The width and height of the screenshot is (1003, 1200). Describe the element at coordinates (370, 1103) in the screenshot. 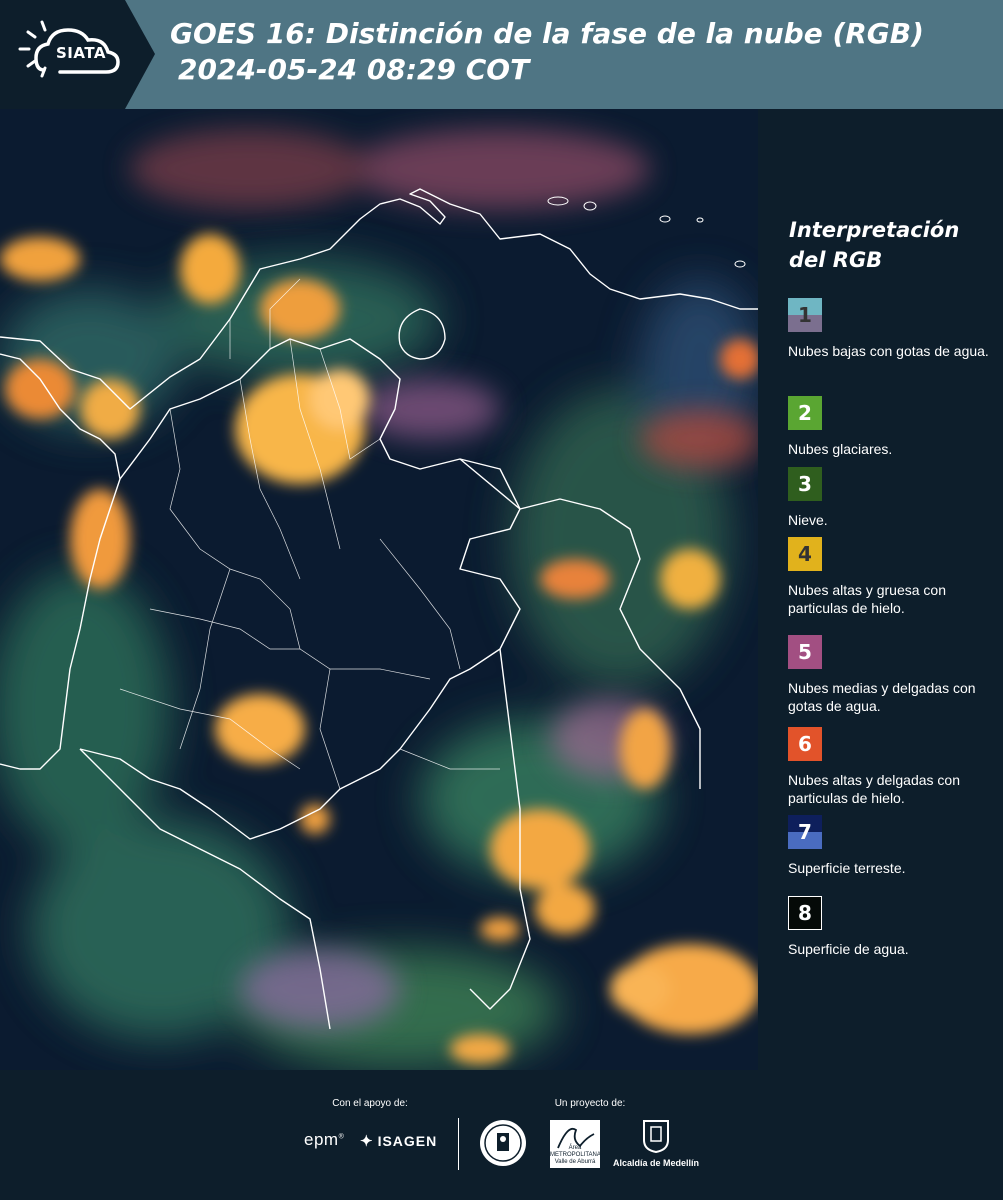

I see `support-label: Con el apoyo de:` at that location.